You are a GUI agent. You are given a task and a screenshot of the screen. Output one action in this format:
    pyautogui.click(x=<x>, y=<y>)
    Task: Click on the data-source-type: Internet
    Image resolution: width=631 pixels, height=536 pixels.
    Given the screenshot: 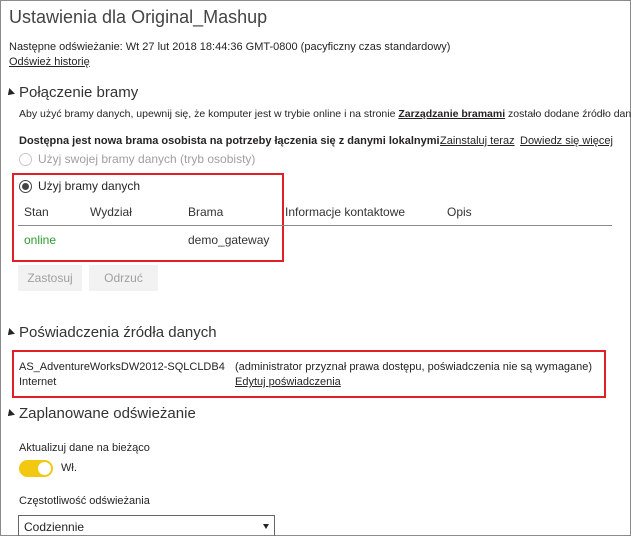 What is the action you would take?
    pyautogui.click(x=38, y=382)
    